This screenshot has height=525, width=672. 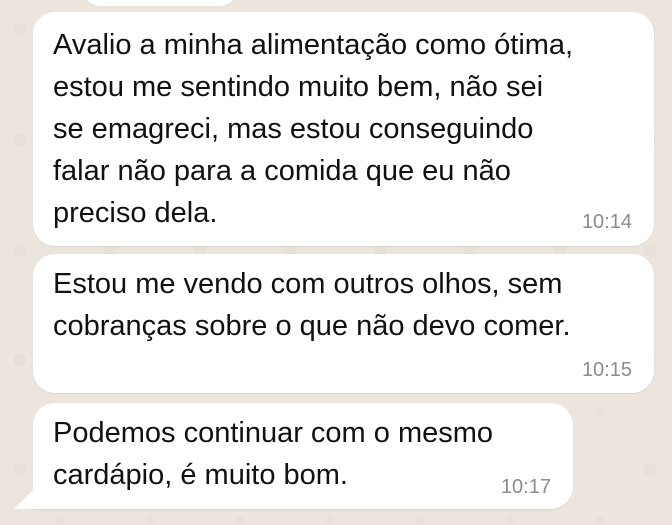 What do you see at coordinates (606, 370) in the screenshot?
I see `message-timestamp: 10:15` at bounding box center [606, 370].